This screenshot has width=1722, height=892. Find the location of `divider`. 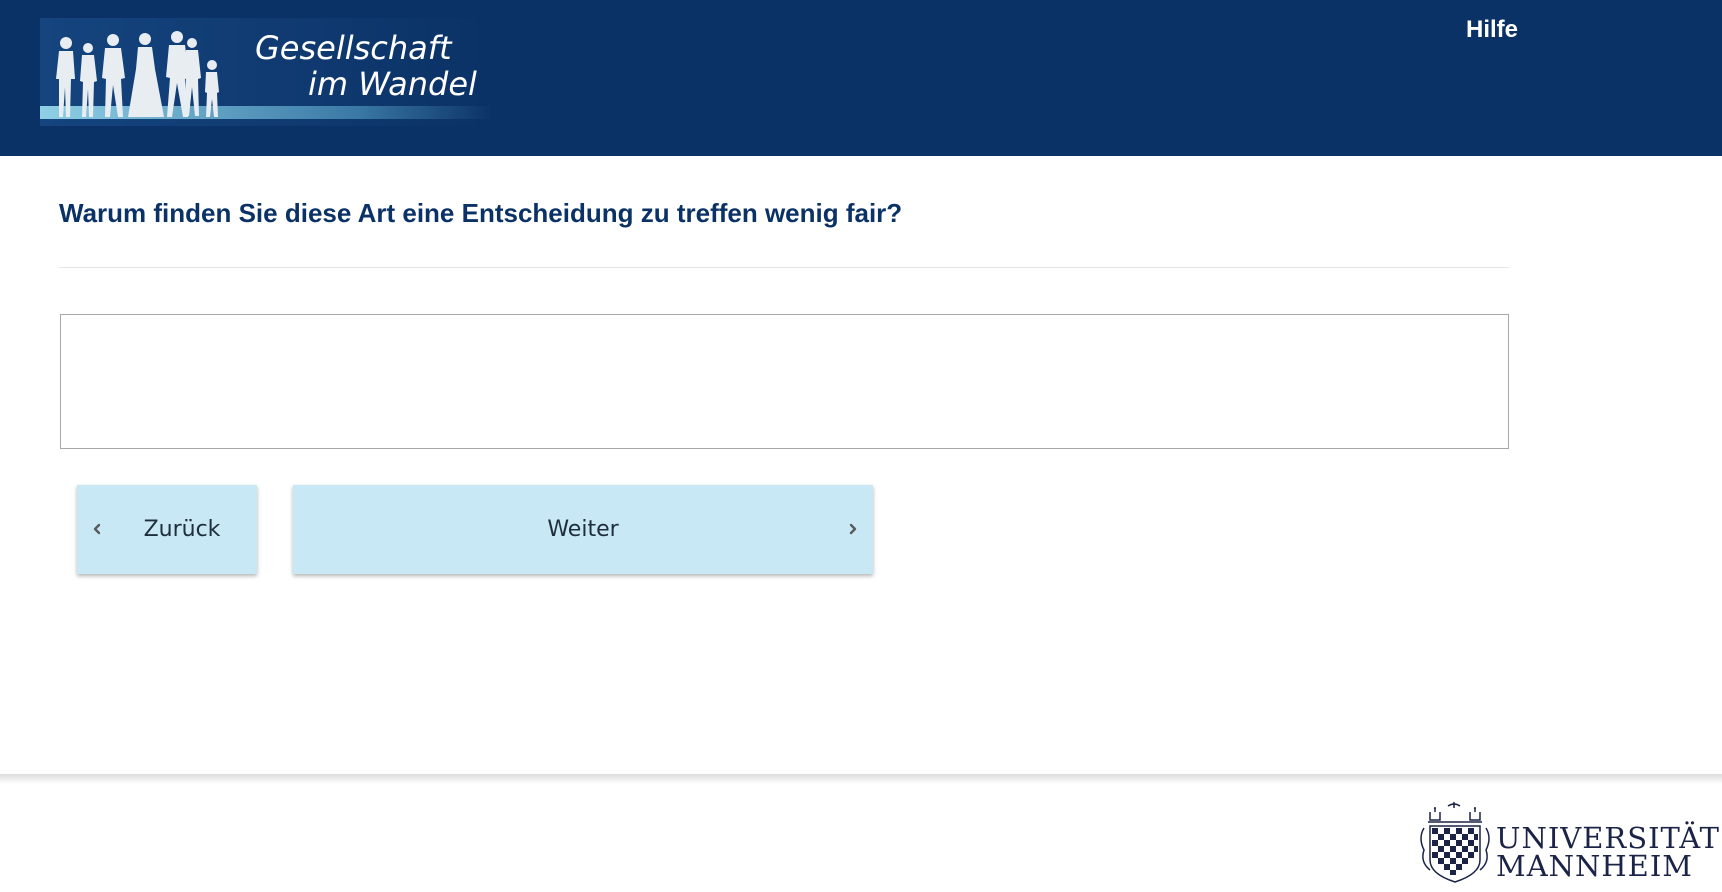

divider is located at coordinates (784, 267).